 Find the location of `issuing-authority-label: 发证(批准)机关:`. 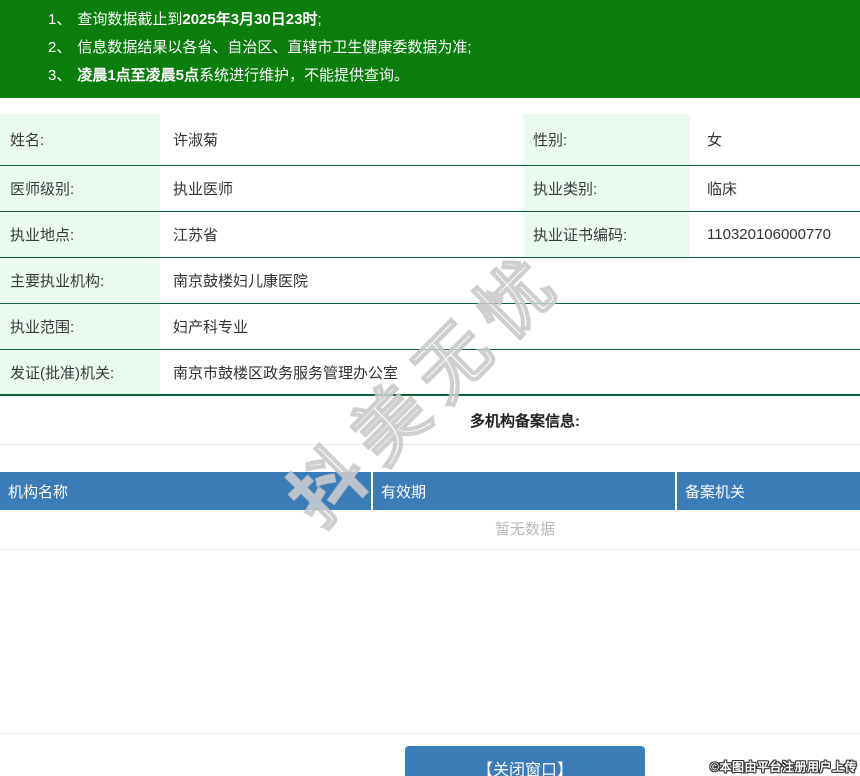

issuing-authority-label: 发证(批准)机关: is located at coordinates (80, 372).